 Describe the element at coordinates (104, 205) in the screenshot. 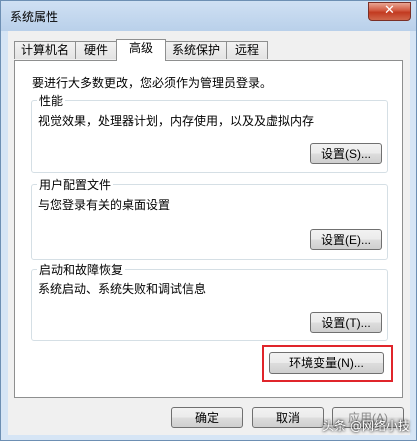

I see `user-profile-desc: 与您登录有关的桌面设置` at that location.